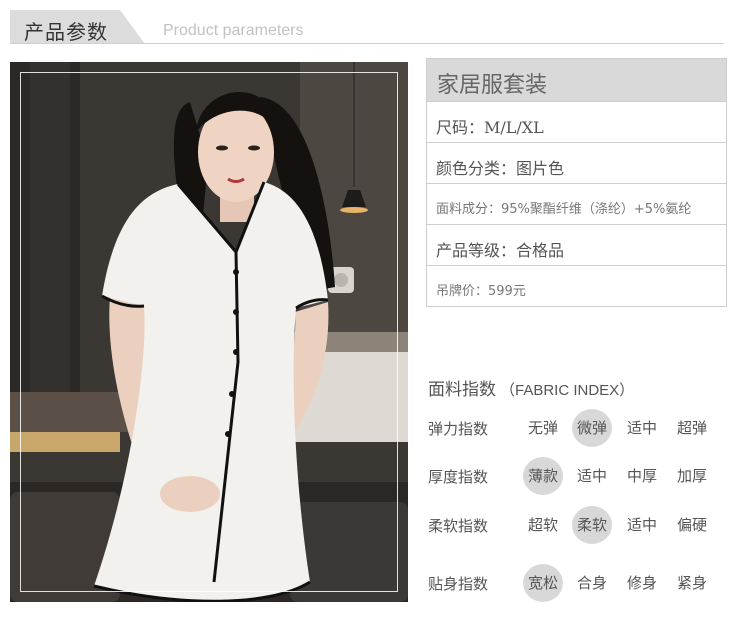 This screenshot has width=750, height=619. What do you see at coordinates (591, 583) in the screenshot?
I see `fabric-option: 合身` at bounding box center [591, 583].